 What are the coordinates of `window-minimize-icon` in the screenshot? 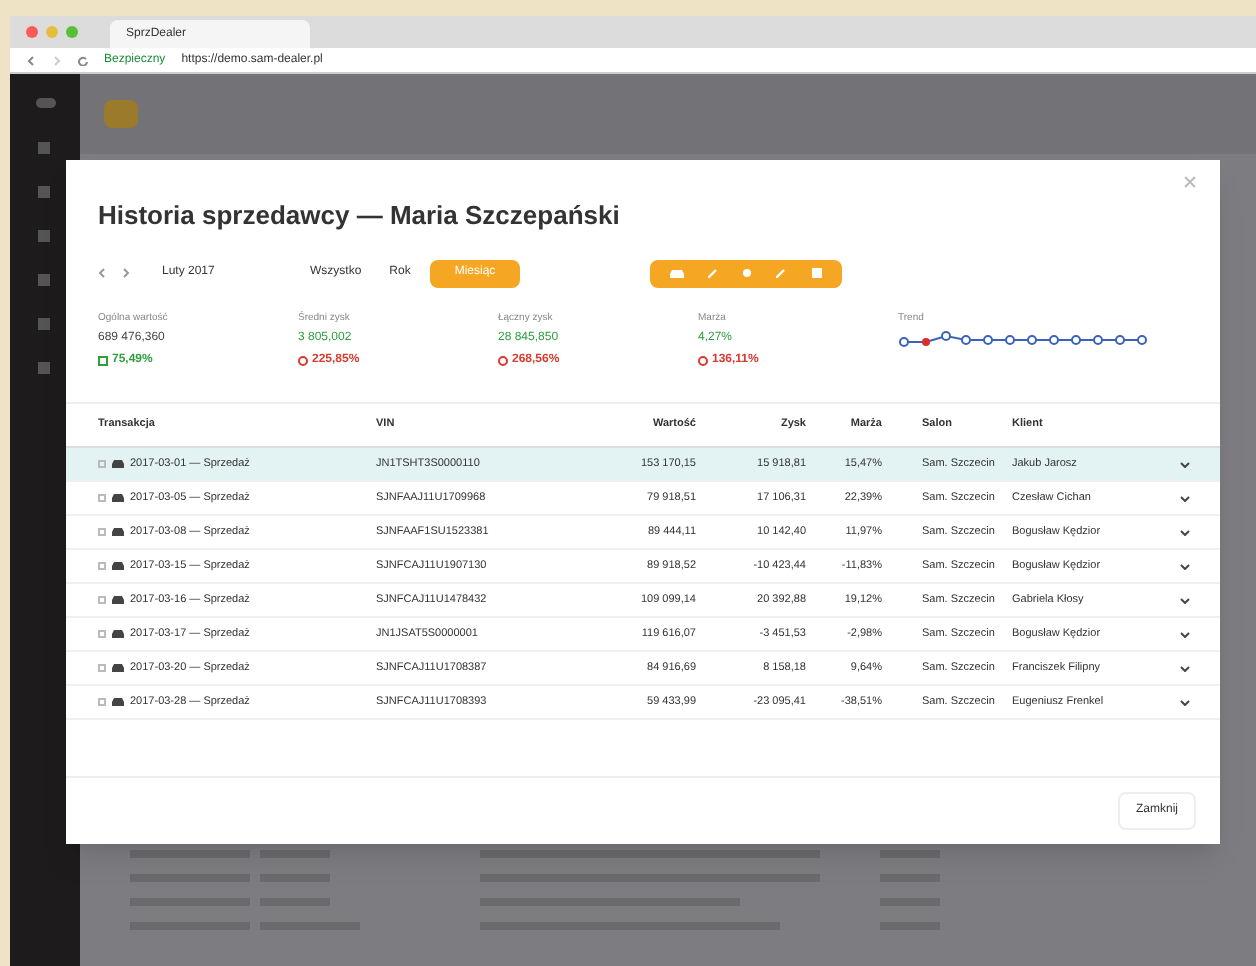 It's located at (52, 32).